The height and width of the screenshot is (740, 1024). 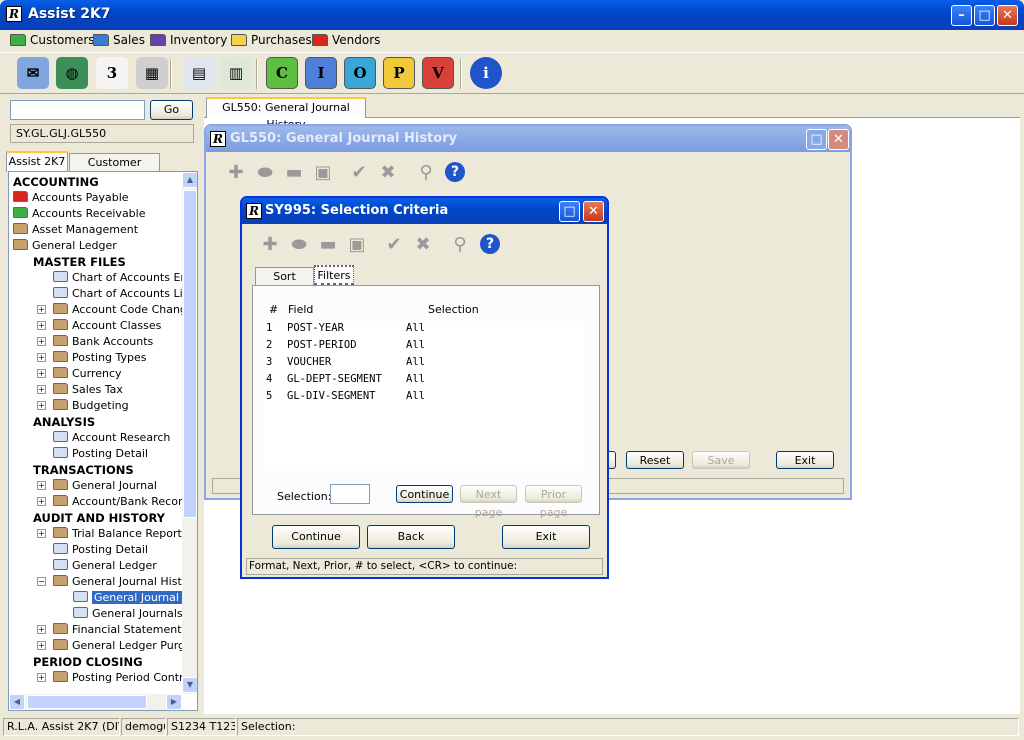 I want to click on continue-button: Continue, so click(x=316, y=537).